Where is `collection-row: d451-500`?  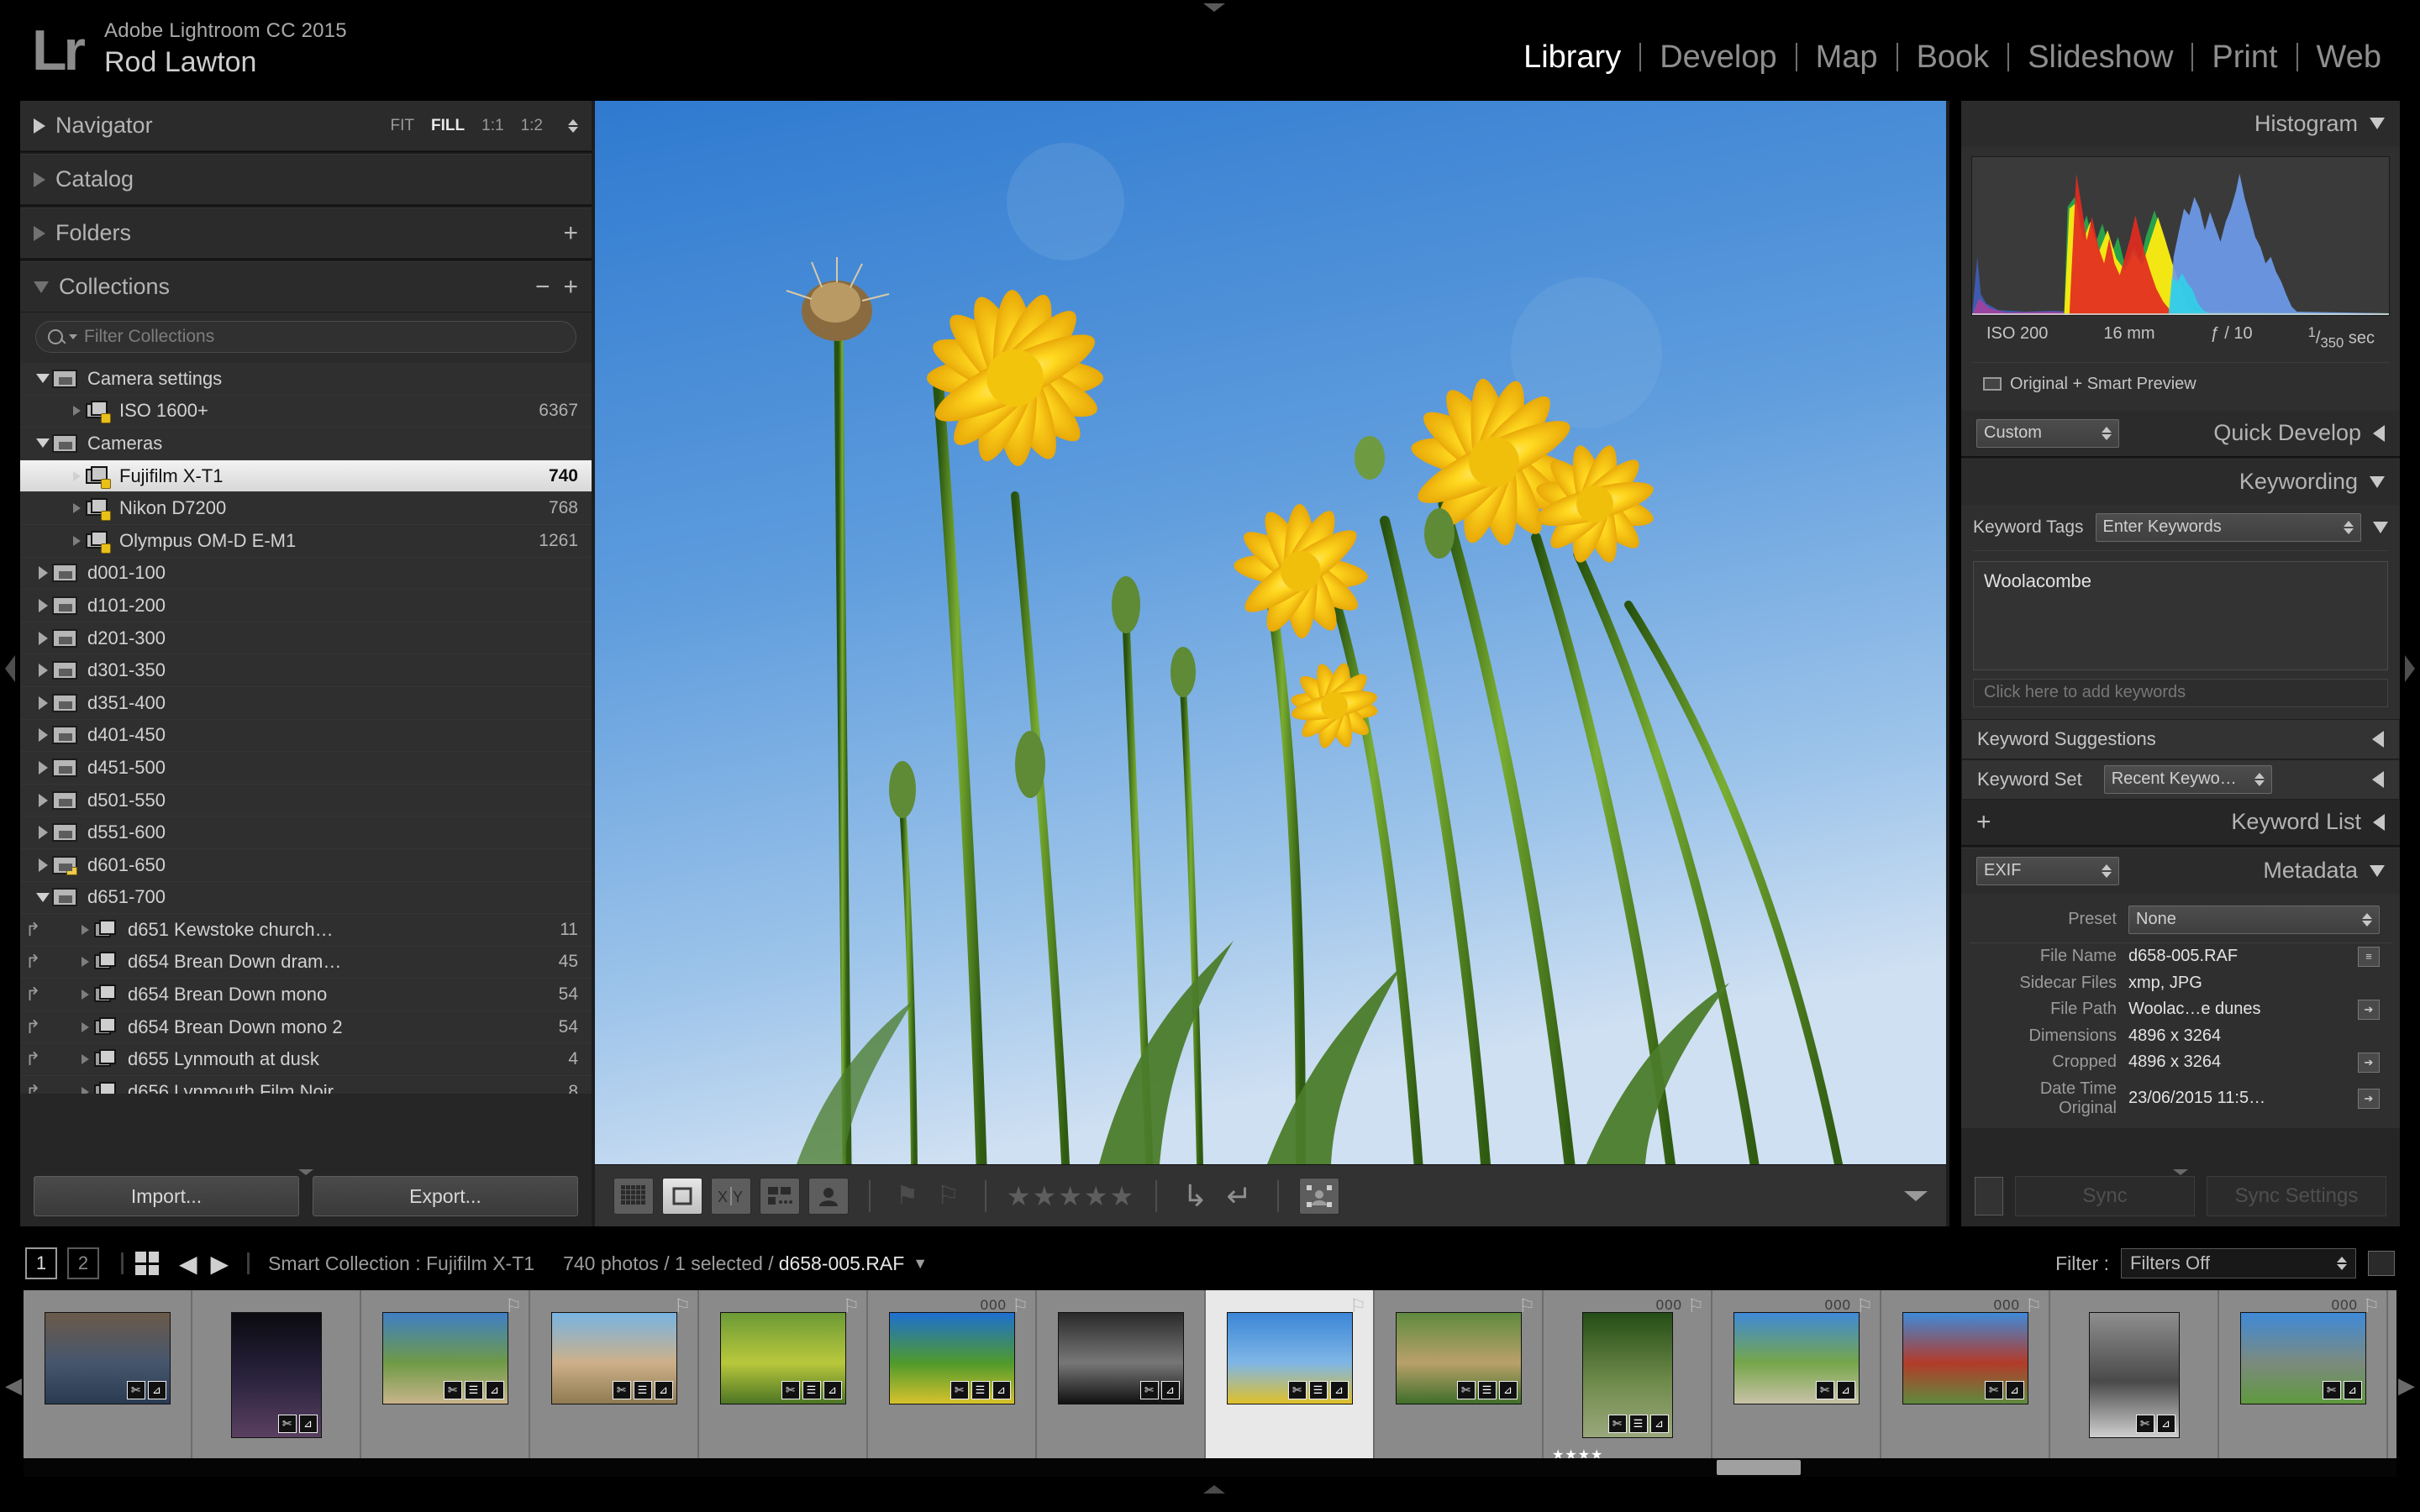 collection-row: d451-500 is located at coordinates (306, 768).